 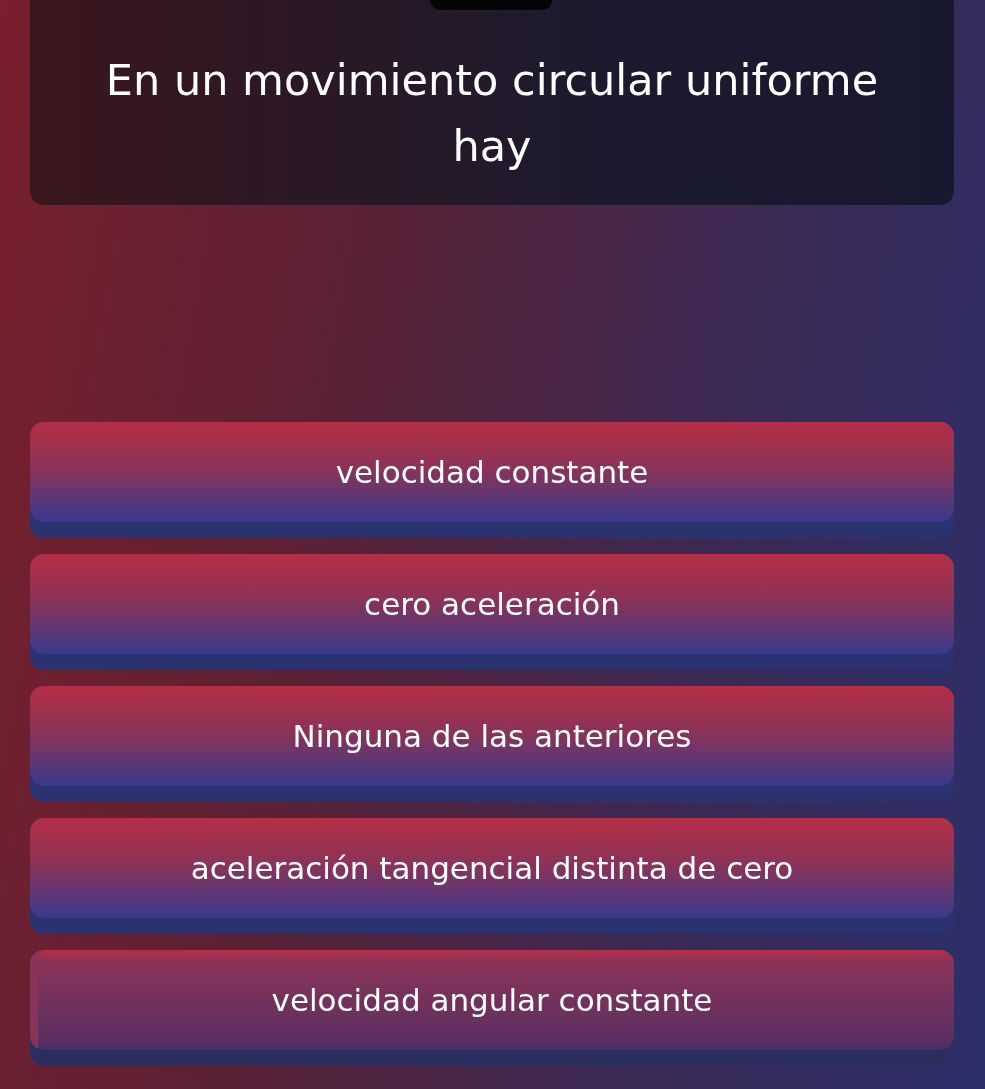 What do you see at coordinates (492, 113) in the screenshot?
I see `question-text: En un movimiento circular uniforme hay` at bounding box center [492, 113].